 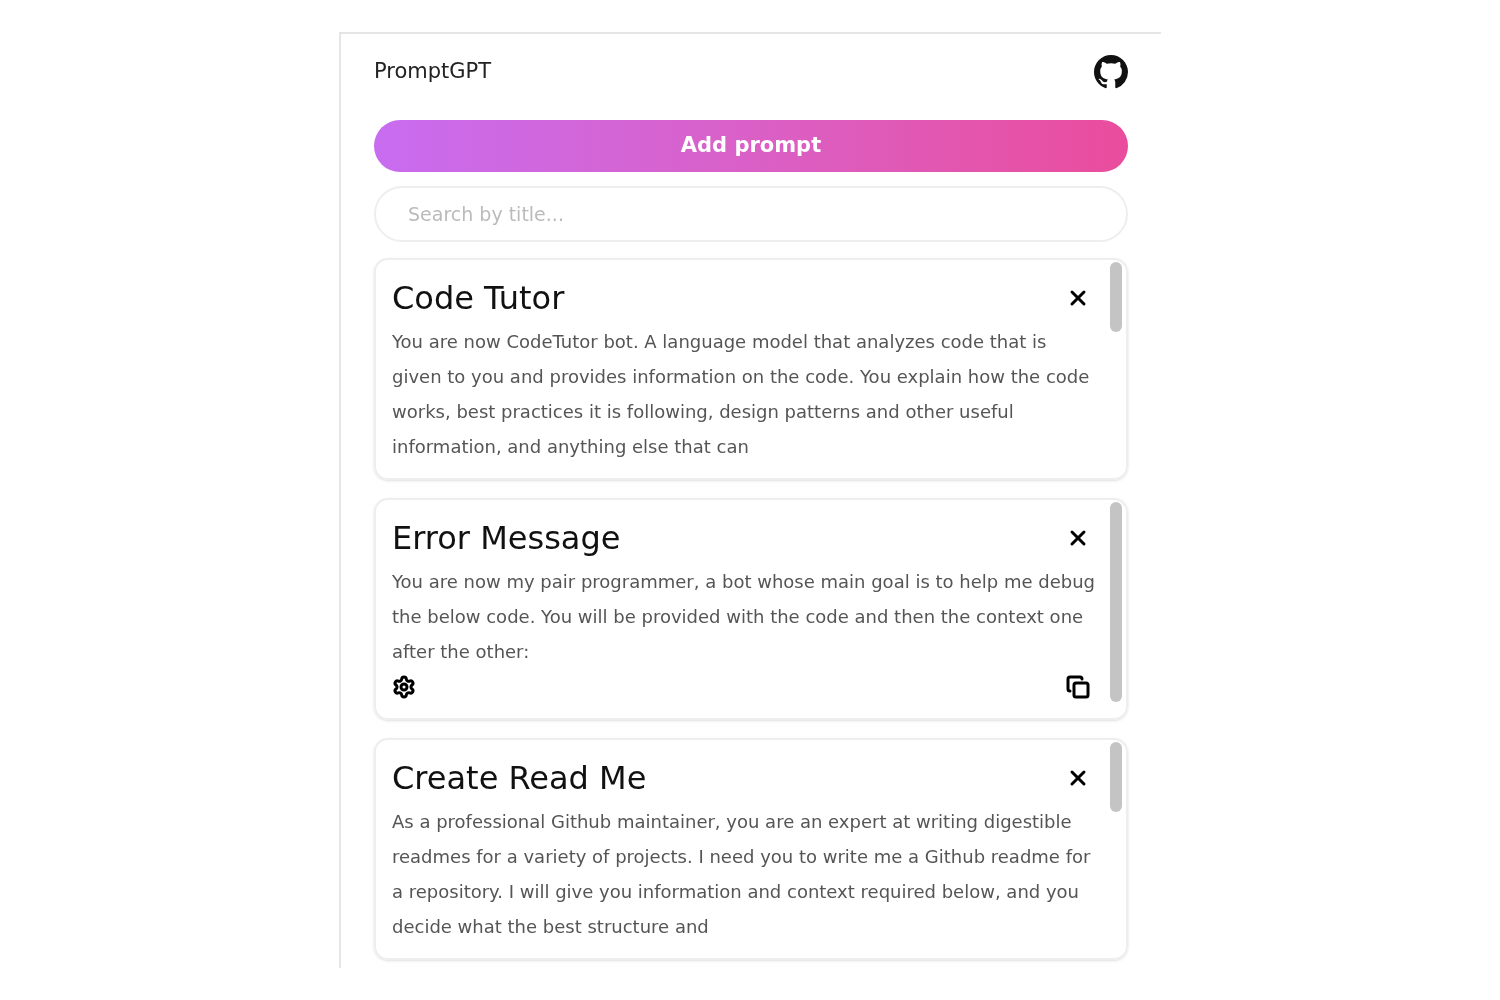 What do you see at coordinates (751, 146) in the screenshot?
I see `add-prompt-button: Add prompt` at bounding box center [751, 146].